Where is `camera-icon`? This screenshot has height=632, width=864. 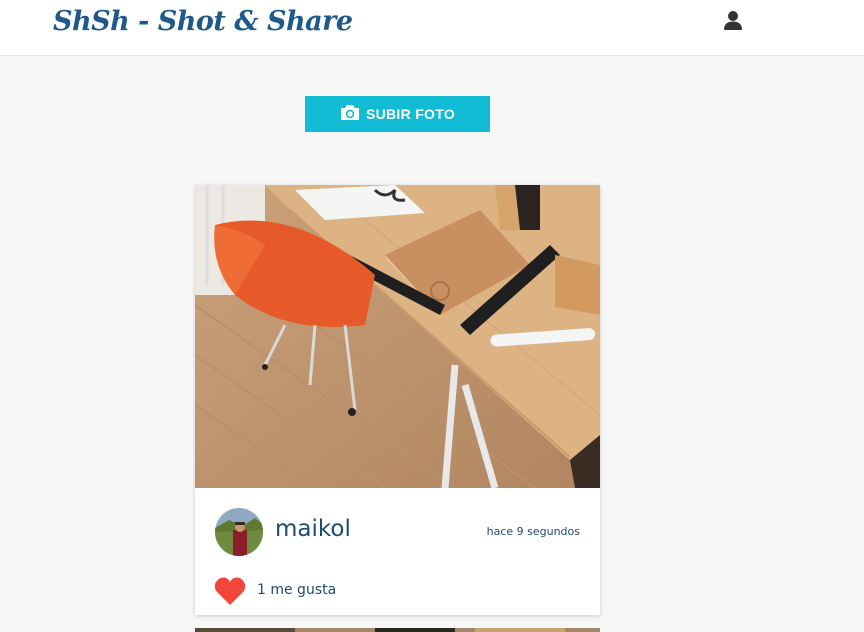 camera-icon is located at coordinates (350, 114).